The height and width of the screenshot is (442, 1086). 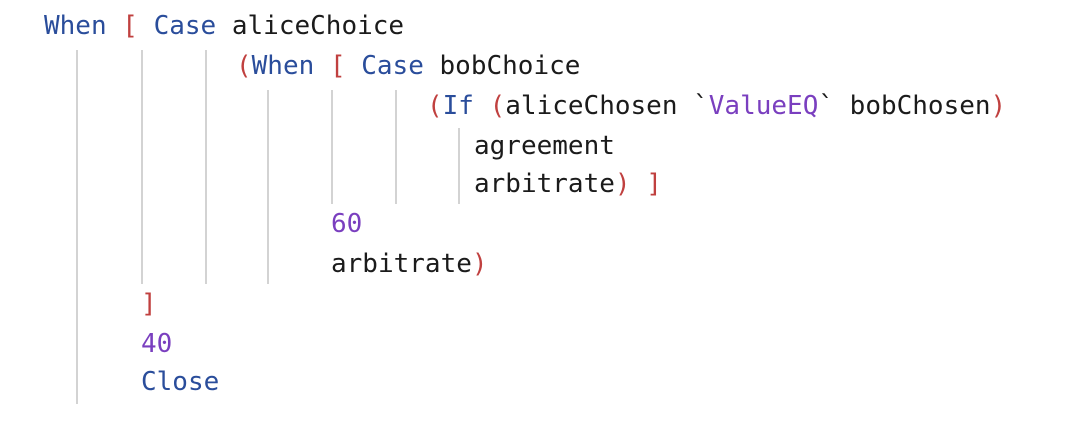 I want to click on keyword-token: Close, so click(x=180, y=382).